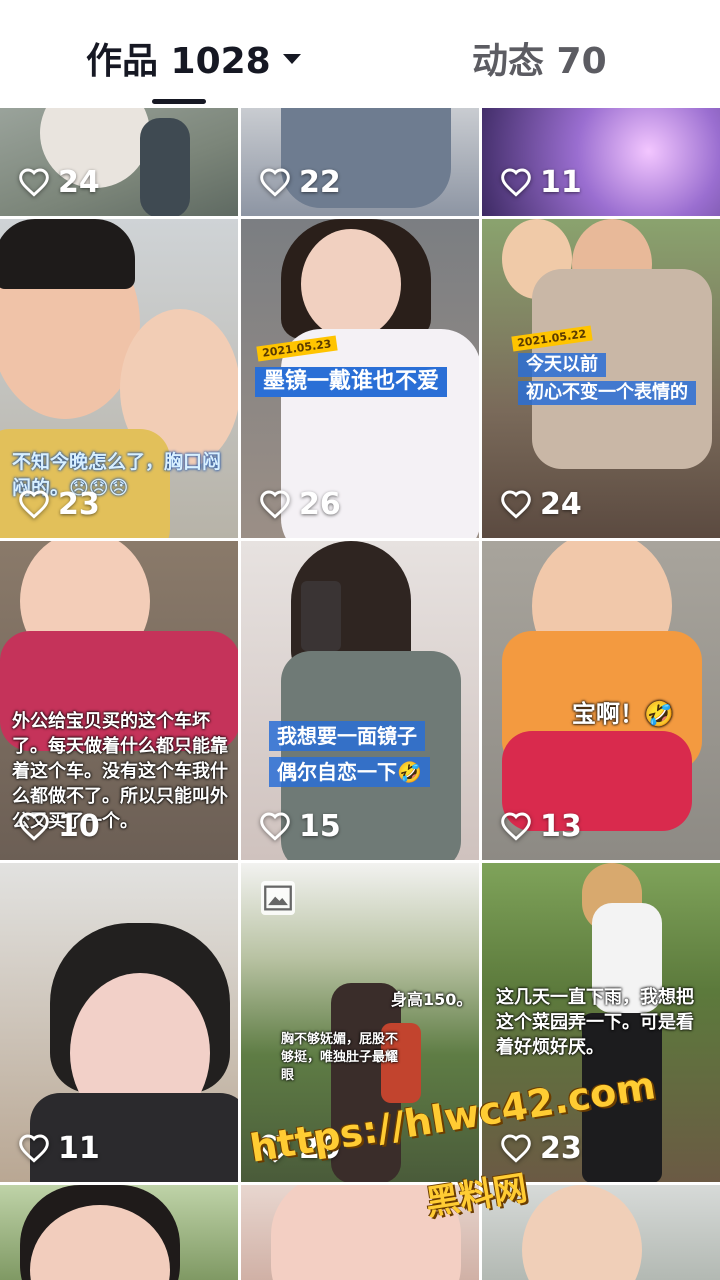 The image size is (720, 1280). Describe the element at coordinates (360, 1022) in the screenshot. I see `image-post-thumbnail: 身高150。 胸不够妩媚，屁股不够挺，唯独肚子最耀眼 29` at that location.